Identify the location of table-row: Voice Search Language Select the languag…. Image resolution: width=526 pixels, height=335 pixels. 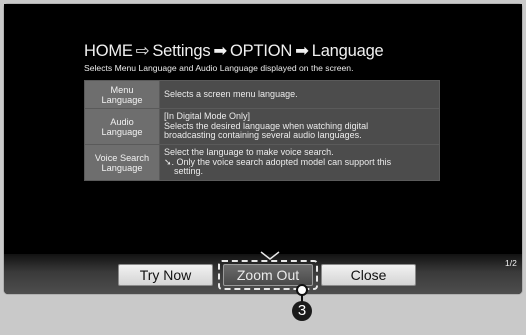
(262, 162).